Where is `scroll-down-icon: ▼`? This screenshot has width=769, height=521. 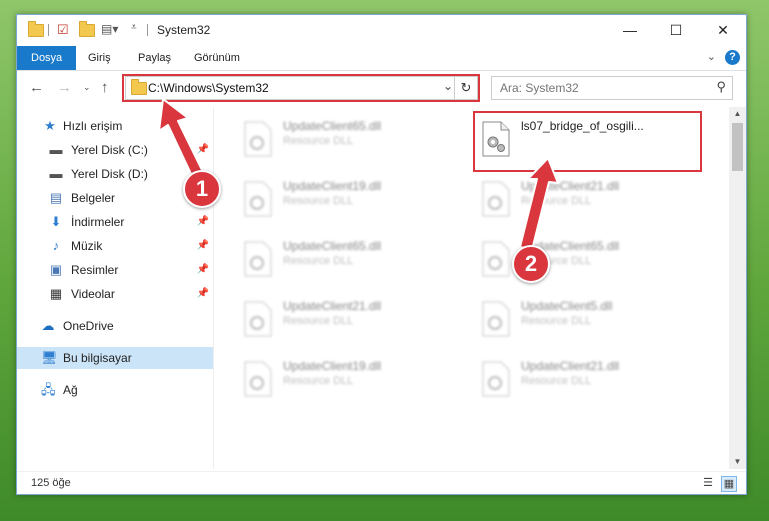 scroll-down-icon: ▼ is located at coordinates (737, 462).